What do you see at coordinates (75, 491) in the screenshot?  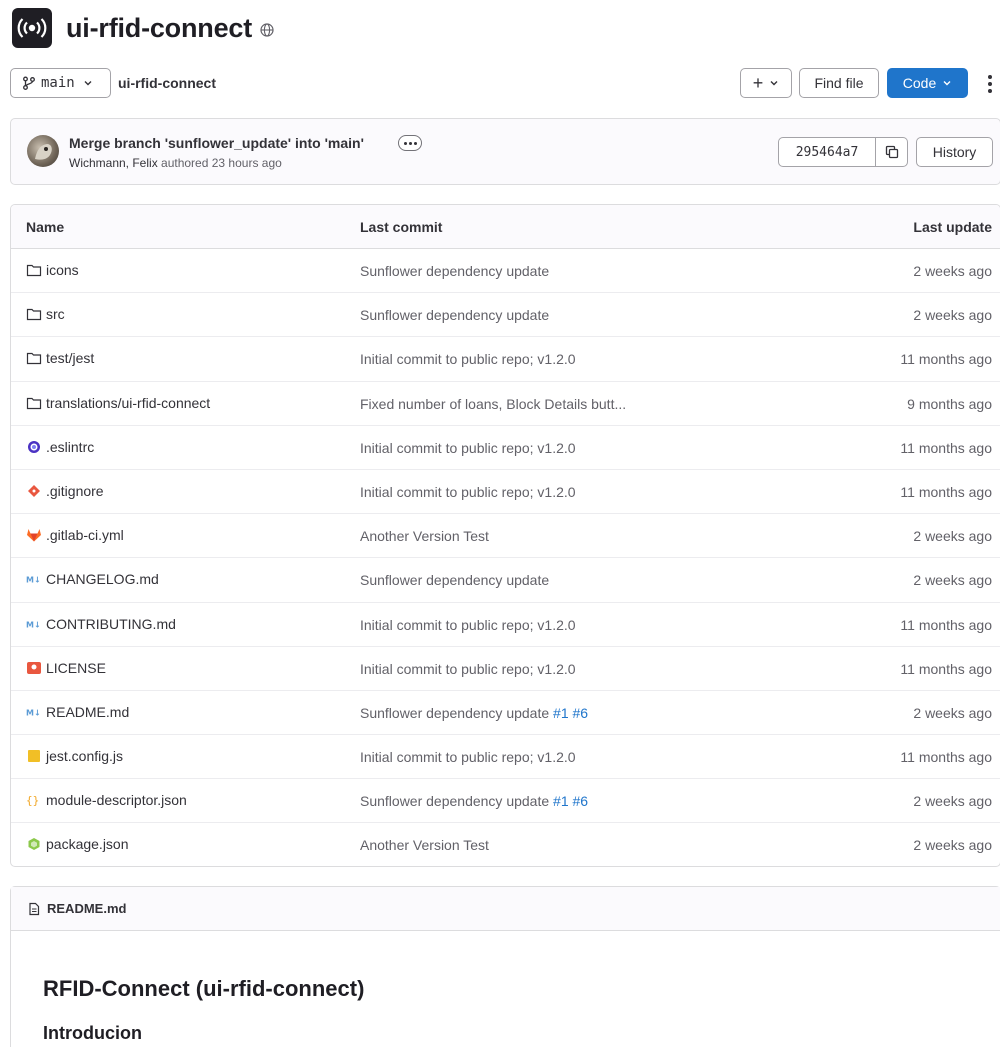 I see `file-name: .gitignore` at bounding box center [75, 491].